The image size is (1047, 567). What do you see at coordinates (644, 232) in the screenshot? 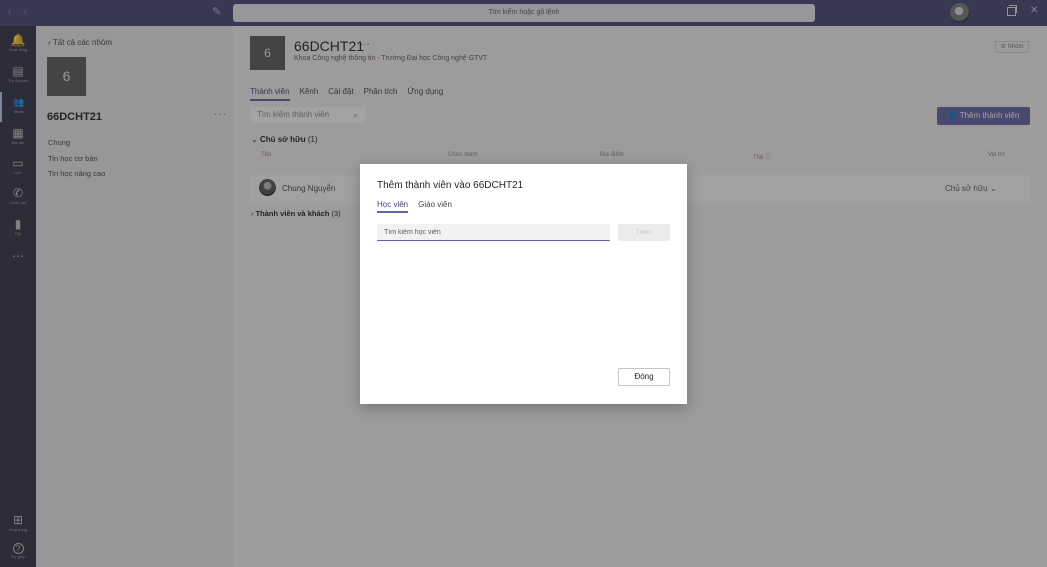
I see `add-button: Thêm` at bounding box center [644, 232].